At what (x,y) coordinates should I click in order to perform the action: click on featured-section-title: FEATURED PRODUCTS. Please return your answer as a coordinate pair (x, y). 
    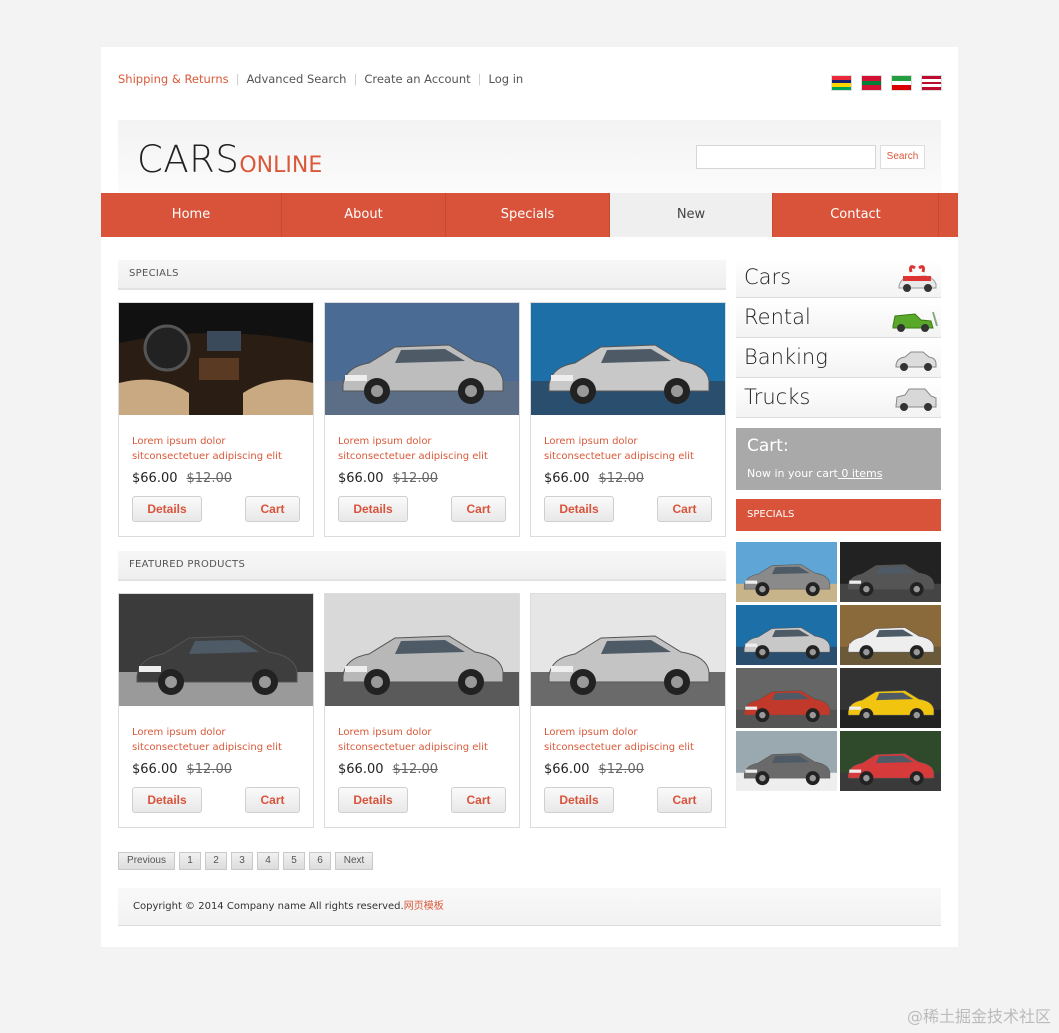
    Looking at the image, I should click on (422, 566).